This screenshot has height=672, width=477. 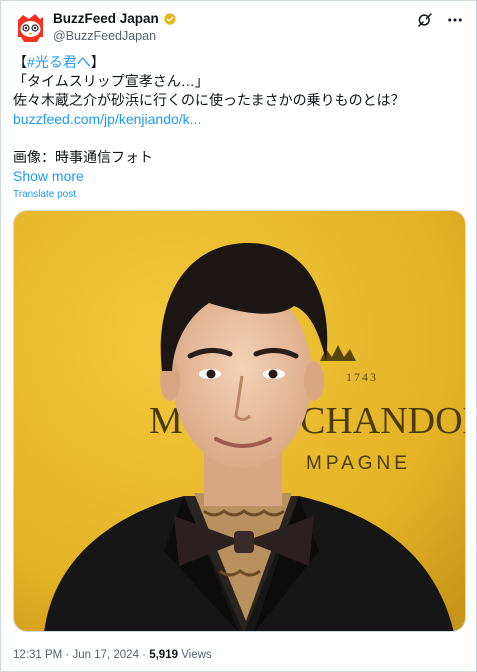 What do you see at coordinates (169, 19) in the screenshot?
I see `verified-badge-icon` at bounding box center [169, 19].